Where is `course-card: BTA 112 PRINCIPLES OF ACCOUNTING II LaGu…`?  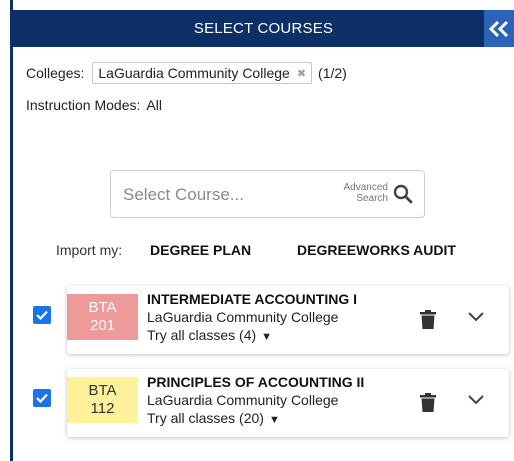
course-card: BTA 112 PRINCIPLES OF ACCOUNTING II LaGu… is located at coordinates (288, 403).